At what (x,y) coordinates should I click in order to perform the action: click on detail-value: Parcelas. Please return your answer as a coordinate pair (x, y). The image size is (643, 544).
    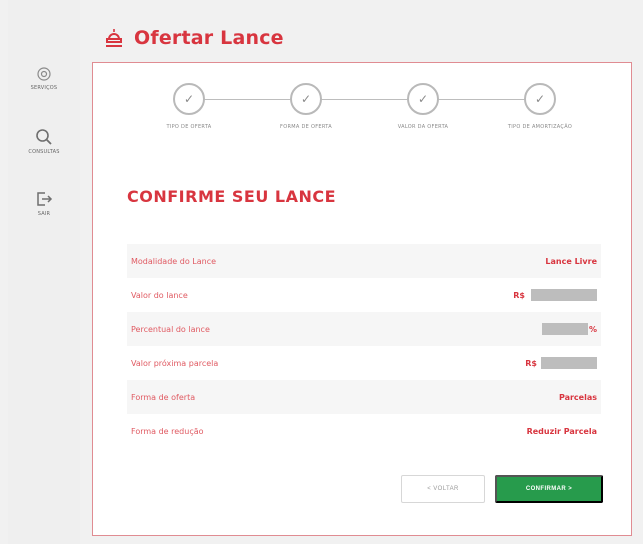
    Looking at the image, I should click on (577, 397).